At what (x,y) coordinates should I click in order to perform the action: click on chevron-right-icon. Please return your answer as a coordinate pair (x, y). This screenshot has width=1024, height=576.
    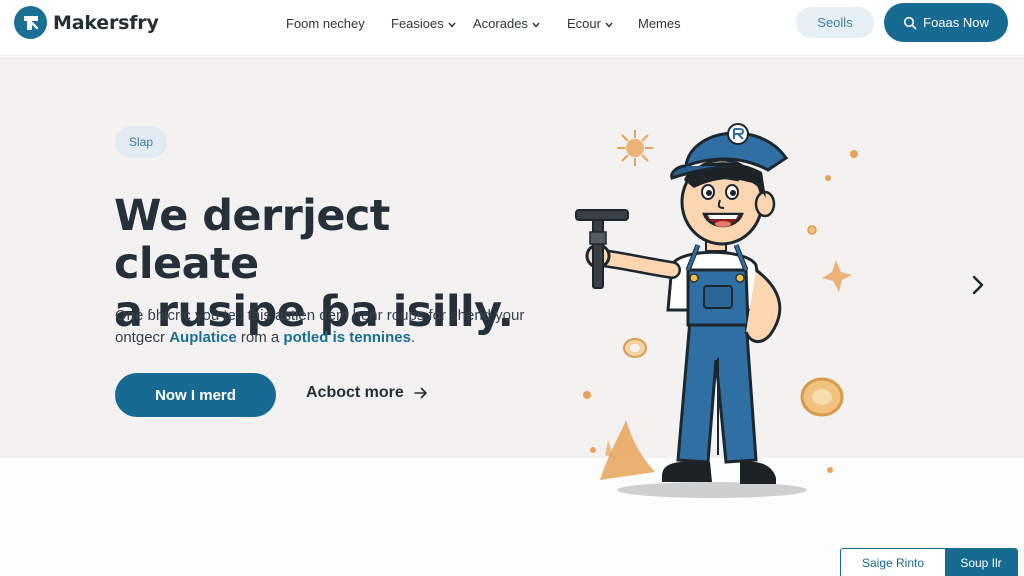
    Looking at the image, I should click on (978, 285).